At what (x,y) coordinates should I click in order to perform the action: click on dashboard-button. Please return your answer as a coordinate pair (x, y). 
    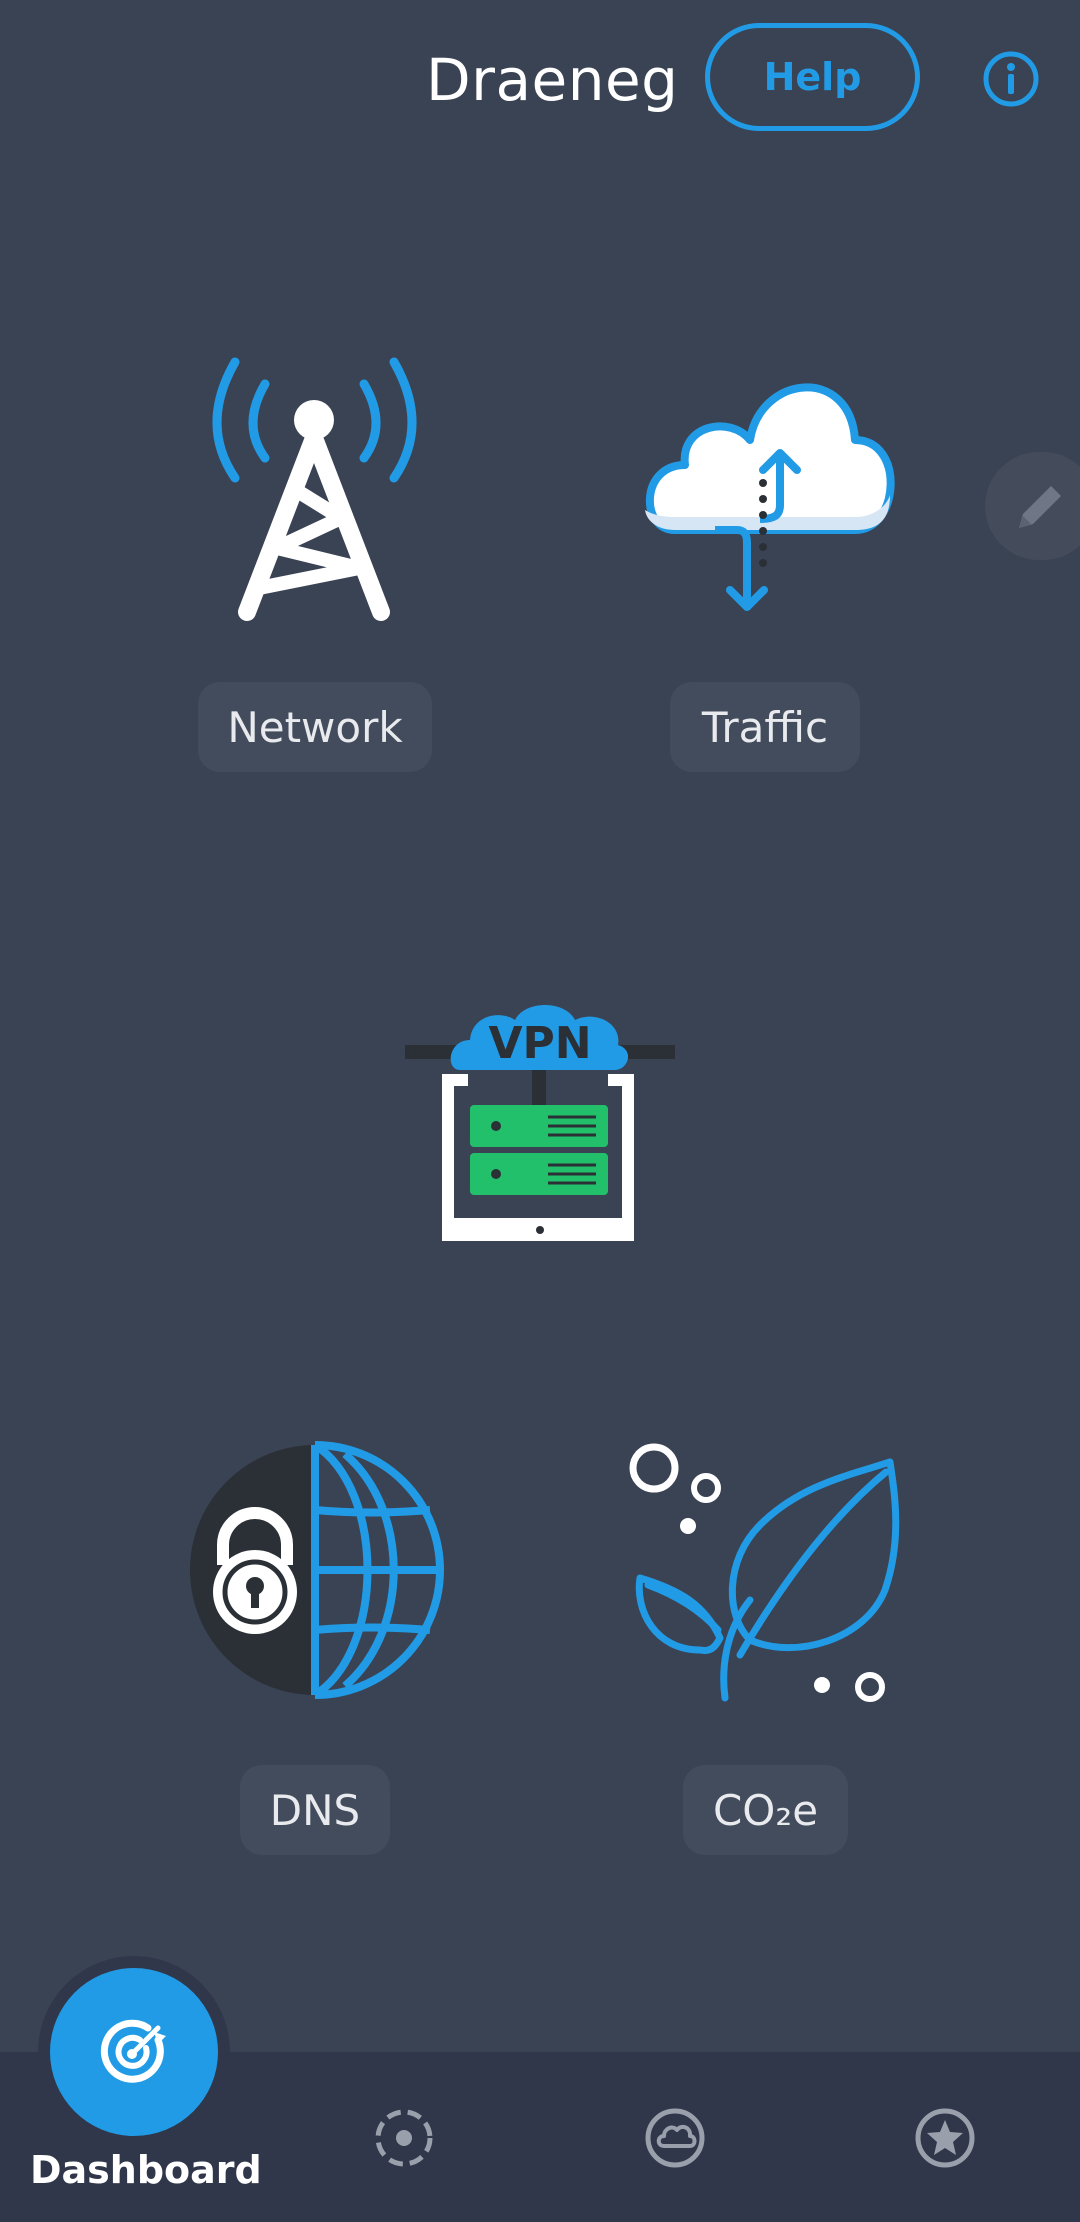
    Looking at the image, I should click on (134, 2052).